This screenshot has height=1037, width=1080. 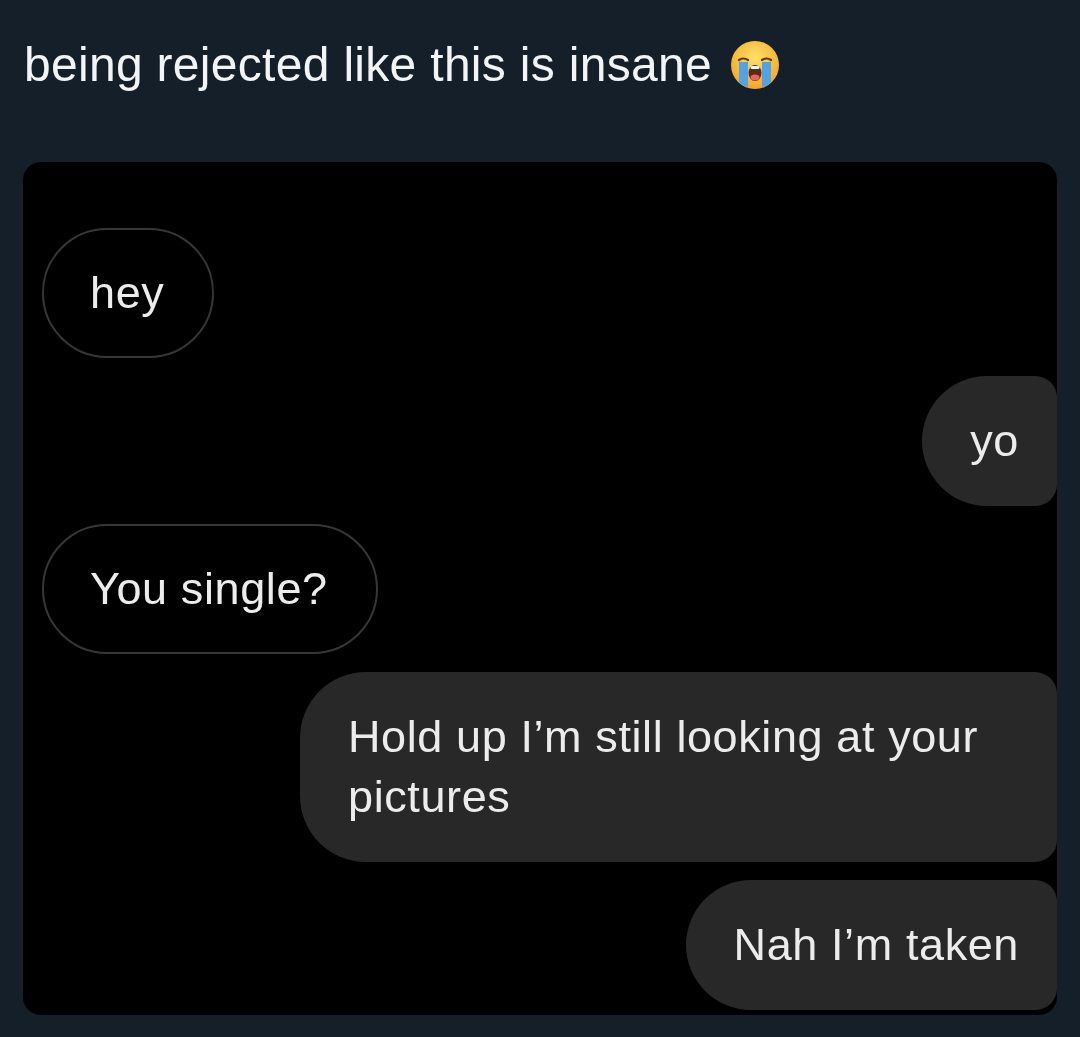 What do you see at coordinates (678, 767) in the screenshot?
I see `message-bubble: Hold up I’m still looking at your pictures` at bounding box center [678, 767].